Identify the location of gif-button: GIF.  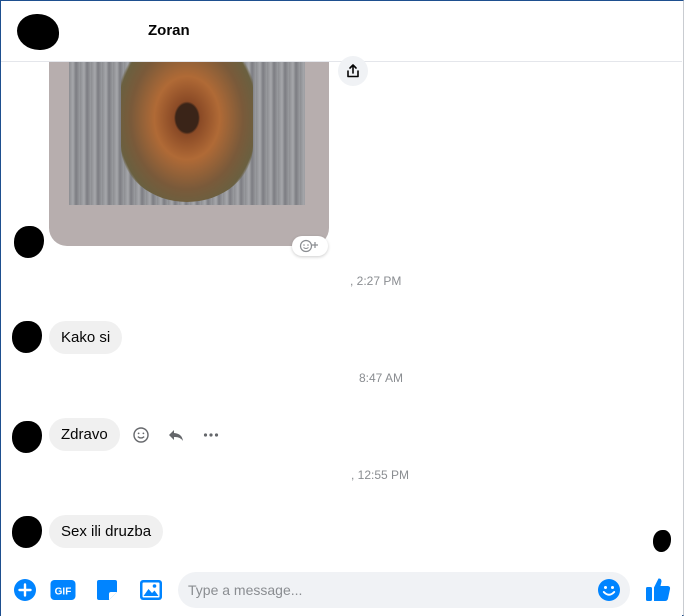
(63, 590).